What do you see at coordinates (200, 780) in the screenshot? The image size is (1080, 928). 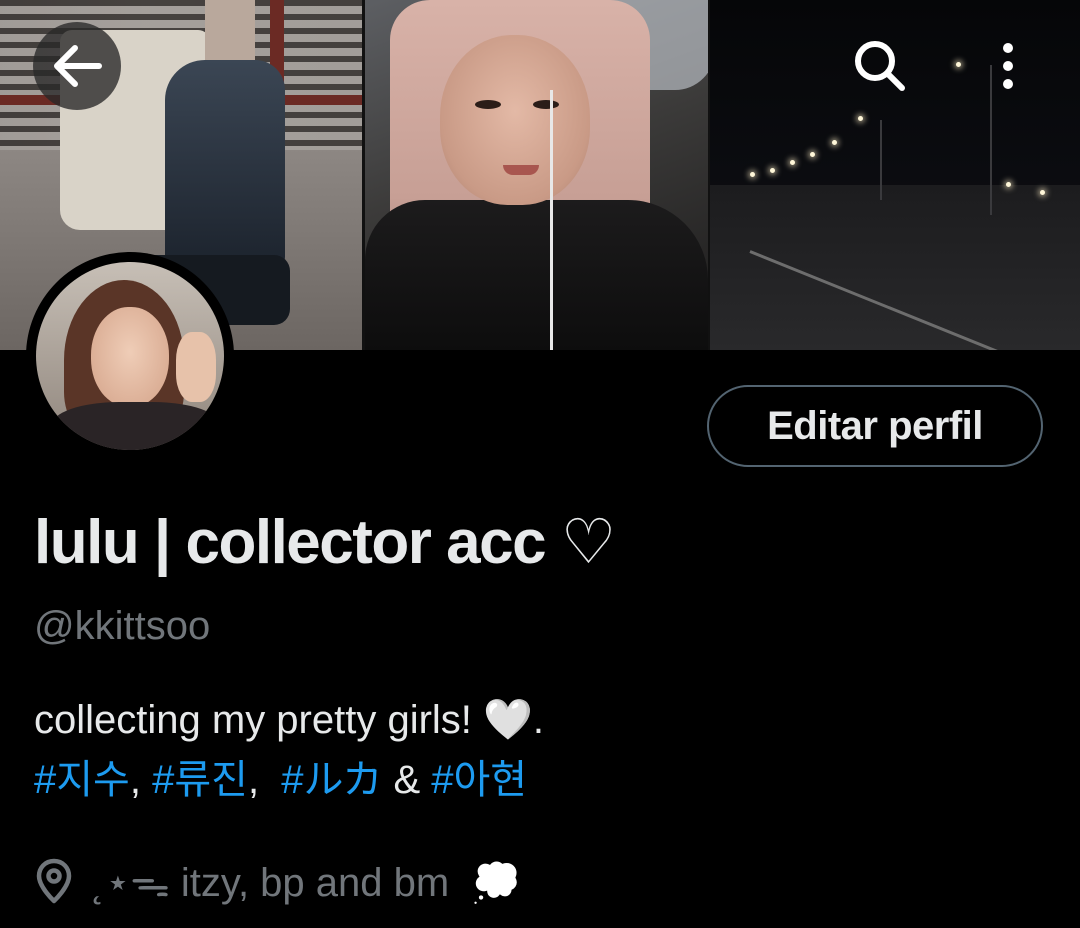 I see `hashtag-ryujin: #류진` at bounding box center [200, 780].